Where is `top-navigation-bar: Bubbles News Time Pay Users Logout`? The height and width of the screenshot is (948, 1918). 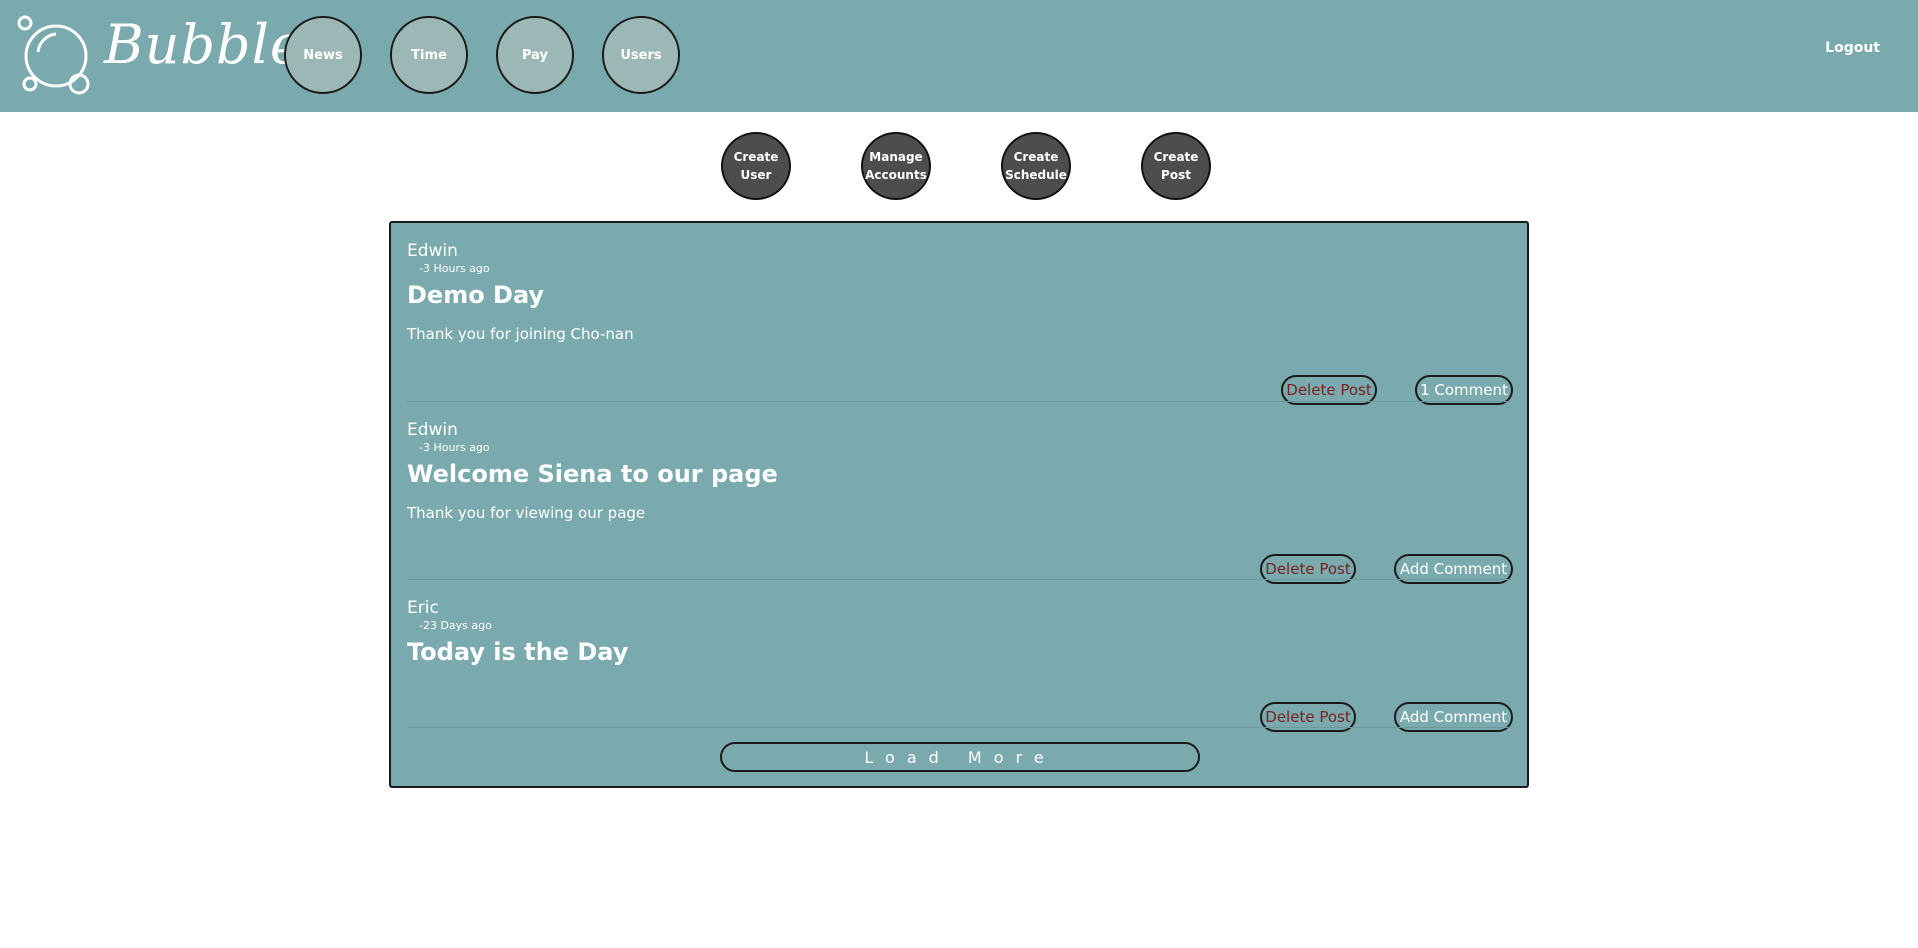 top-navigation-bar: Bubbles News Time Pay Users Logout is located at coordinates (959, 56).